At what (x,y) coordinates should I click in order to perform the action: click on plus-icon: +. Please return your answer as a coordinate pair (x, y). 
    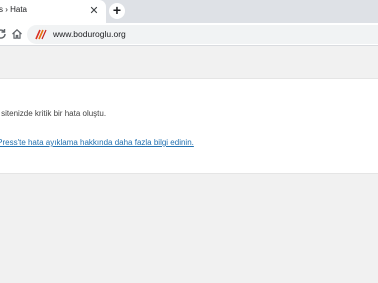
    Looking at the image, I should click on (117, 11).